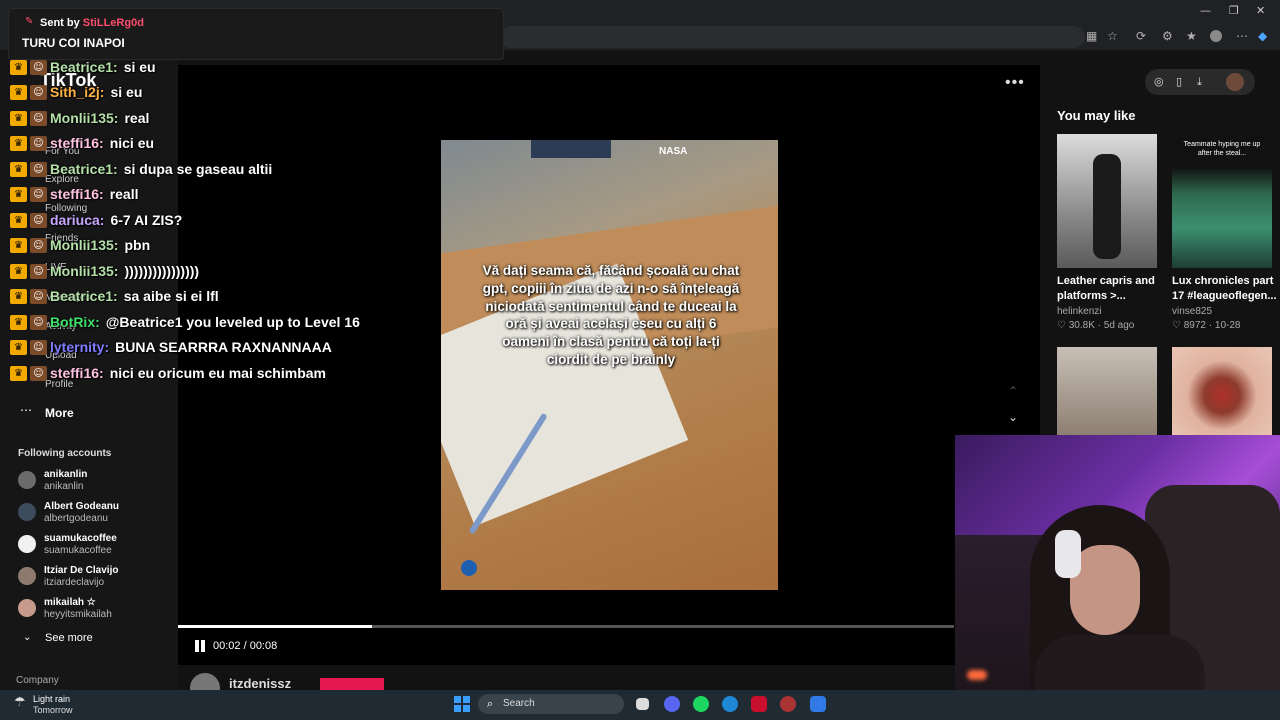 The height and width of the screenshot is (720, 1280). What do you see at coordinates (137, 118) in the screenshot?
I see `chat-text: real` at bounding box center [137, 118].